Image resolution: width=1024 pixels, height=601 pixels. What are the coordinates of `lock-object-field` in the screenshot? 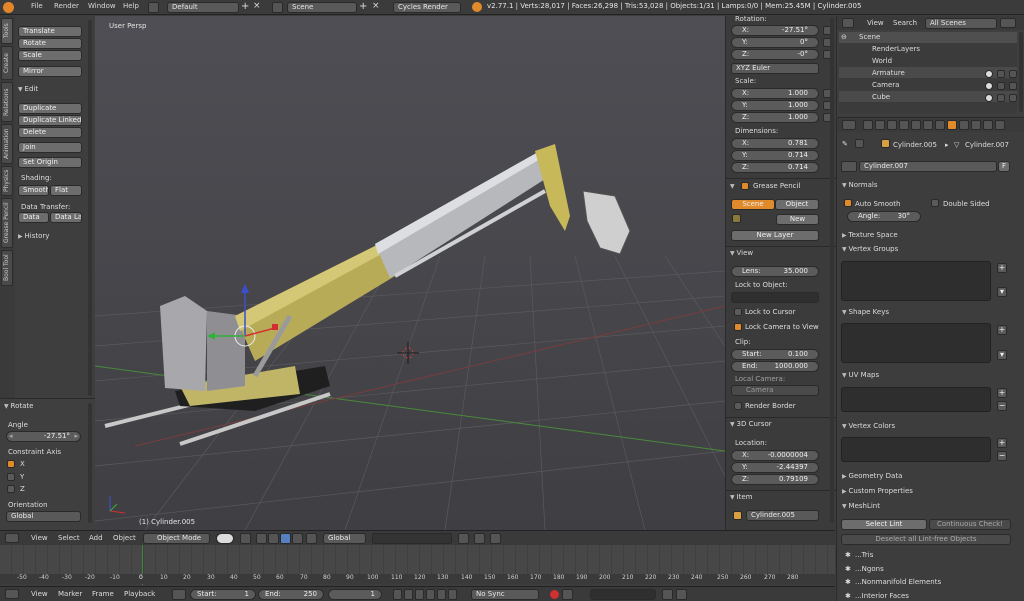 It's located at (775, 297).